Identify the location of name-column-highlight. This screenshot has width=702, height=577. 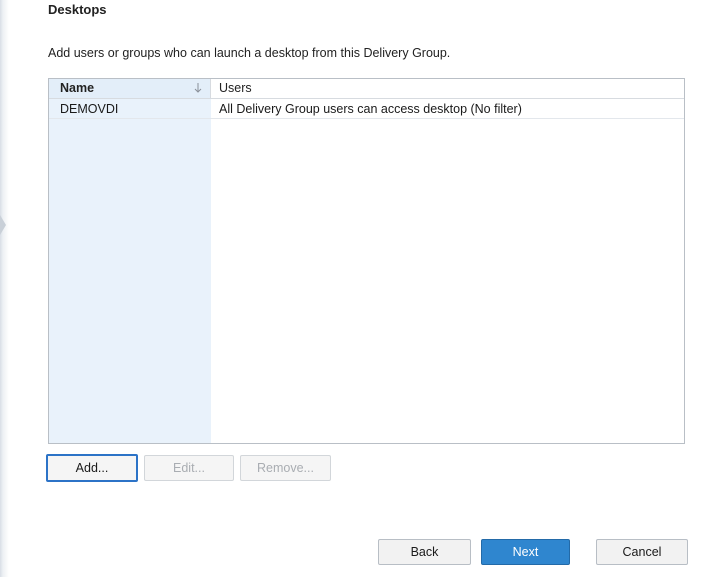
(130, 261).